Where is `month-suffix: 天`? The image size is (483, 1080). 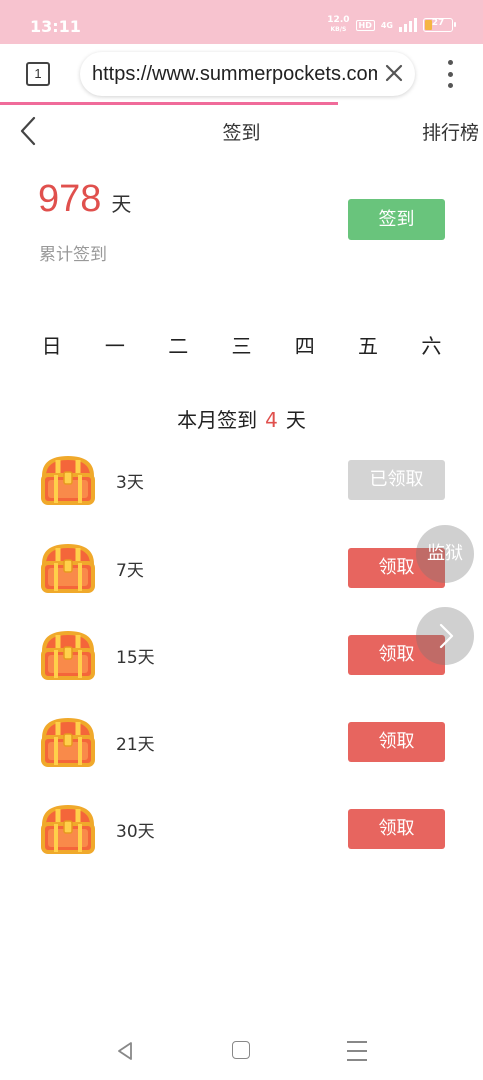
month-suffix: 天 is located at coordinates (295, 420).